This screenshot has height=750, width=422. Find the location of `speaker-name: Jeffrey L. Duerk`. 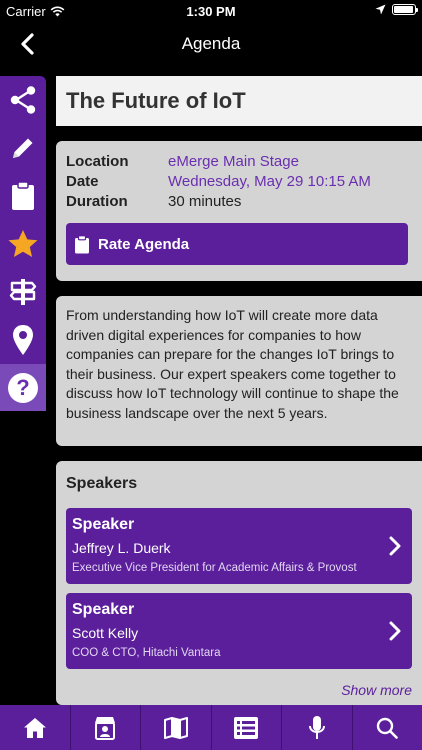

speaker-name: Jeffrey L. Duerk is located at coordinates (121, 548).